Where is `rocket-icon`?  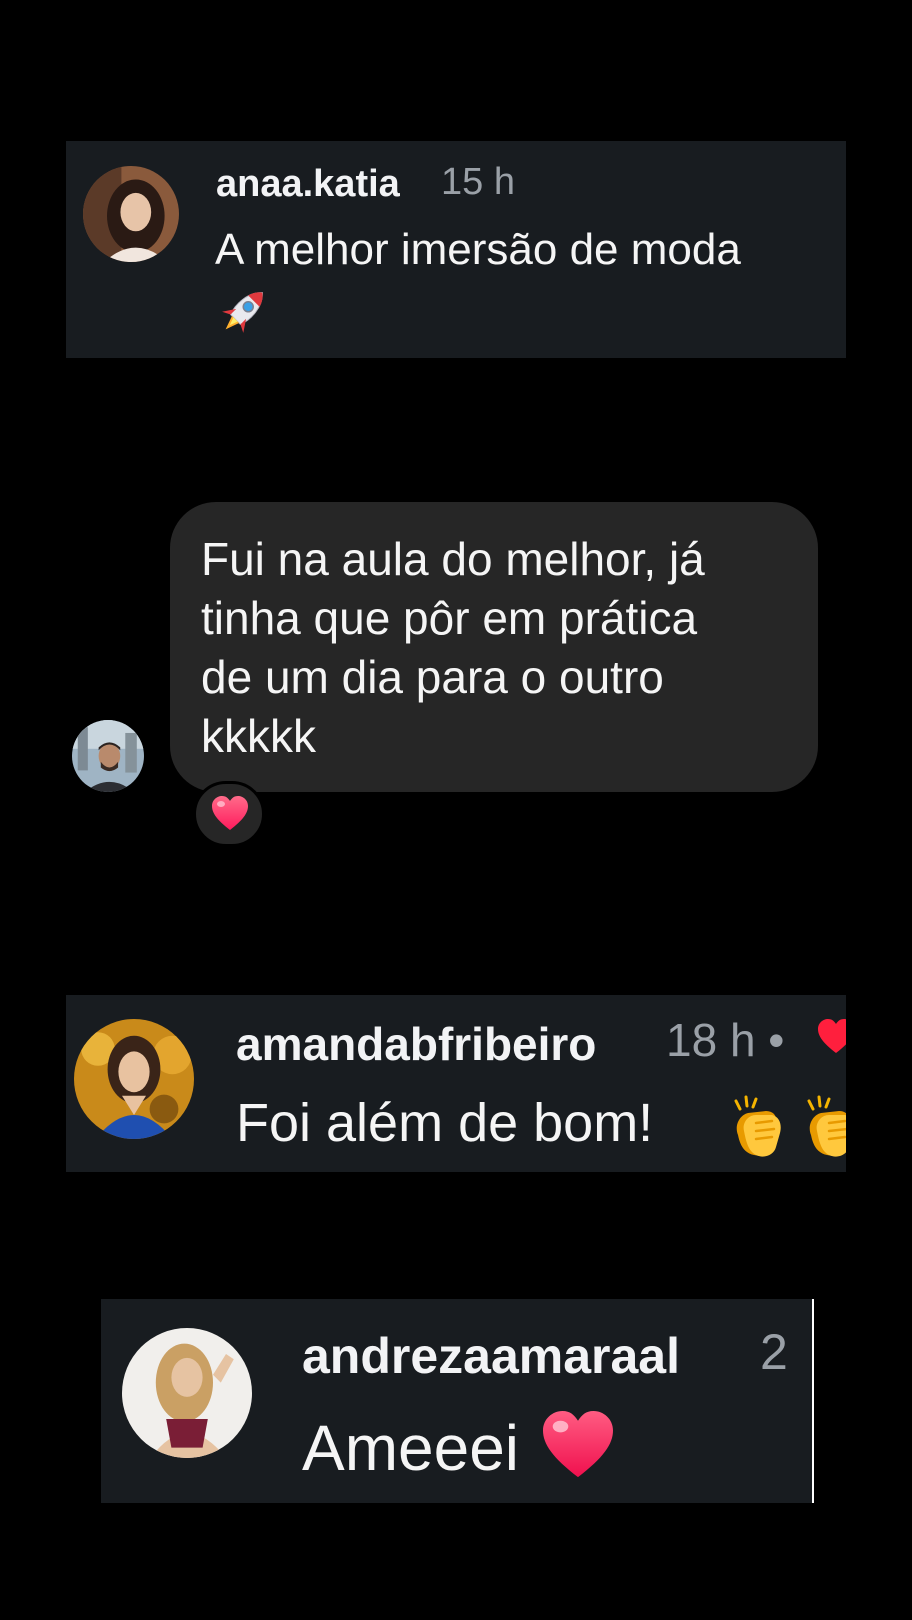 rocket-icon is located at coordinates (244, 311).